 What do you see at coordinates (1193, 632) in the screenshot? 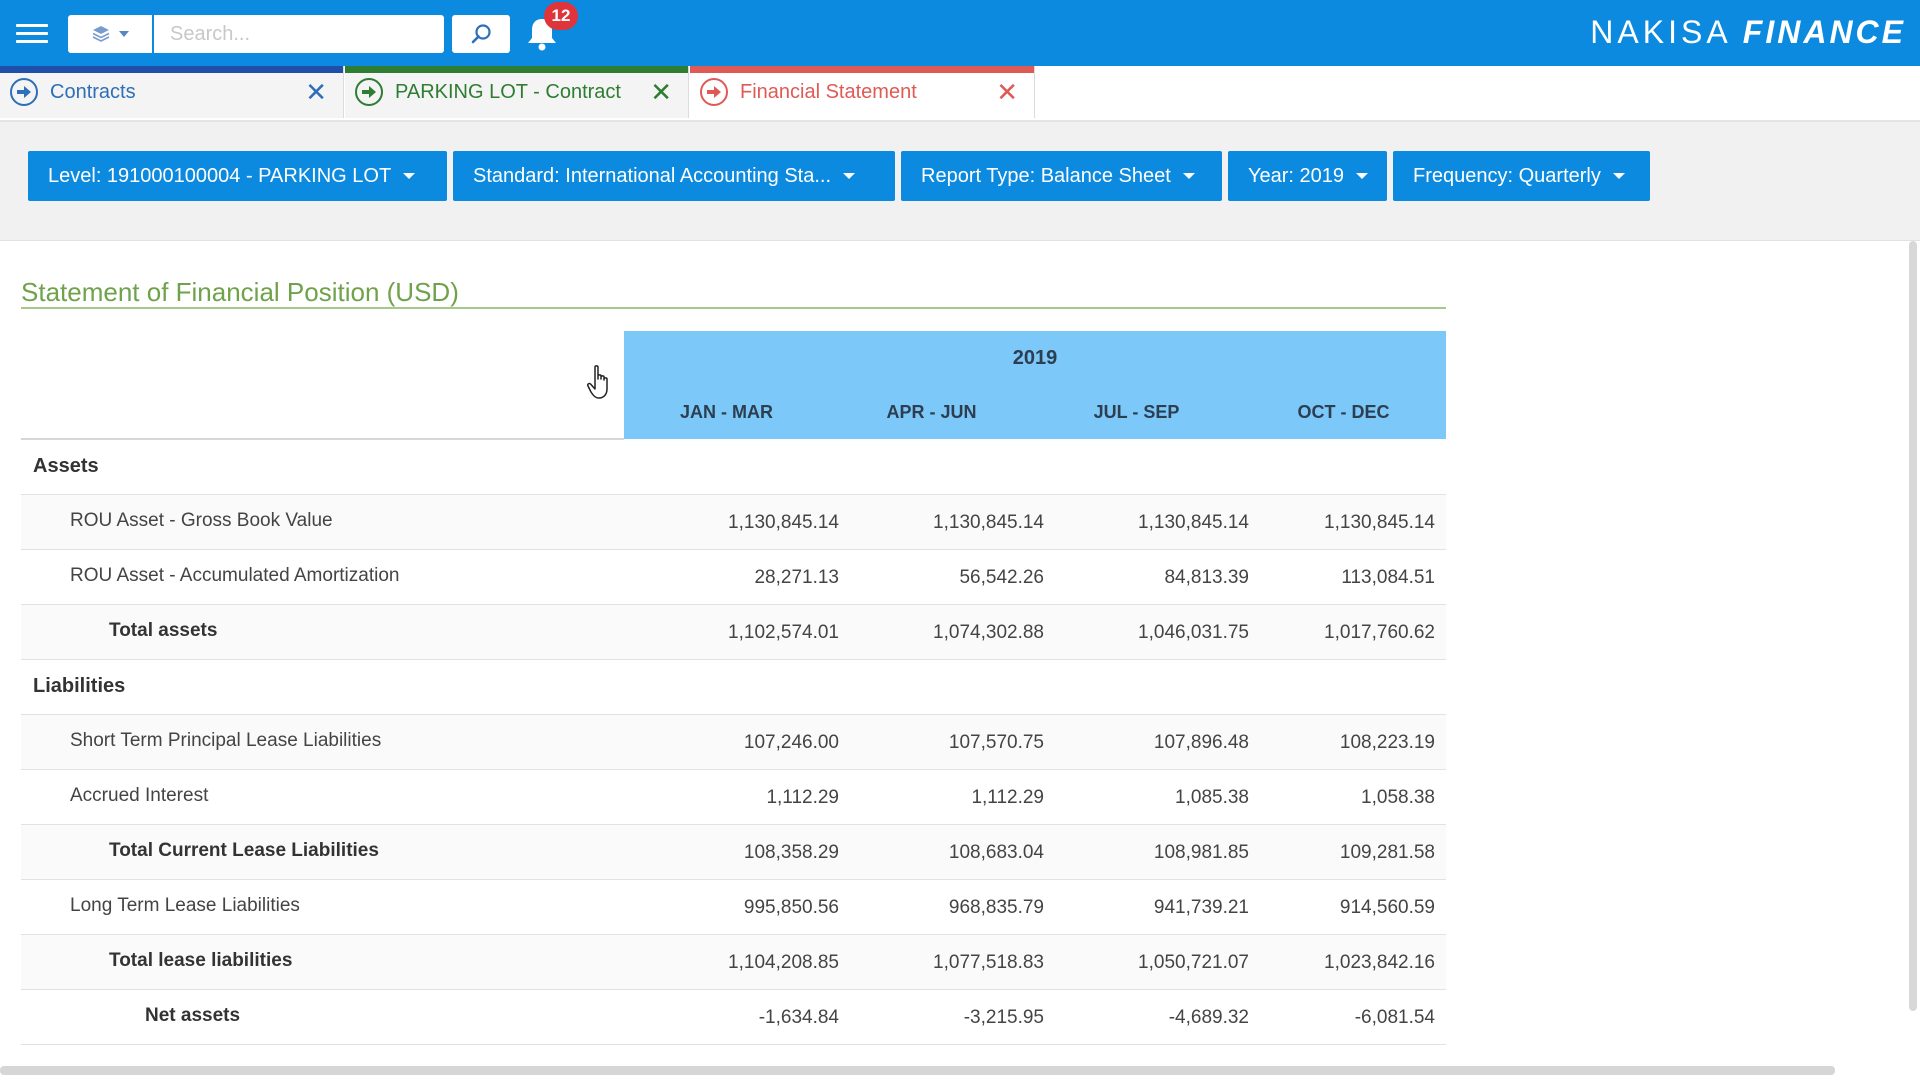
I see `row-value: 1,046,031.75` at bounding box center [1193, 632].